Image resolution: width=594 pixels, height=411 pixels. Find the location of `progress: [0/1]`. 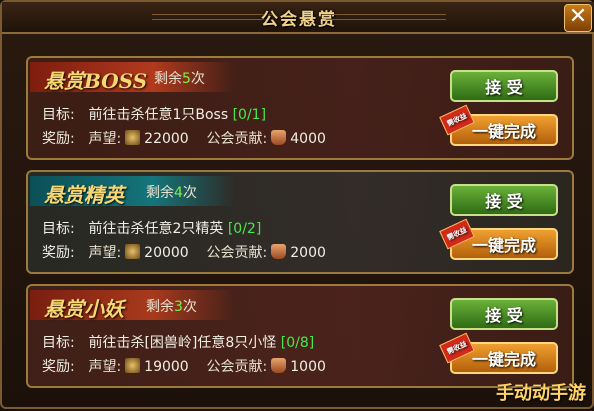

progress: [0/1] is located at coordinates (249, 115).